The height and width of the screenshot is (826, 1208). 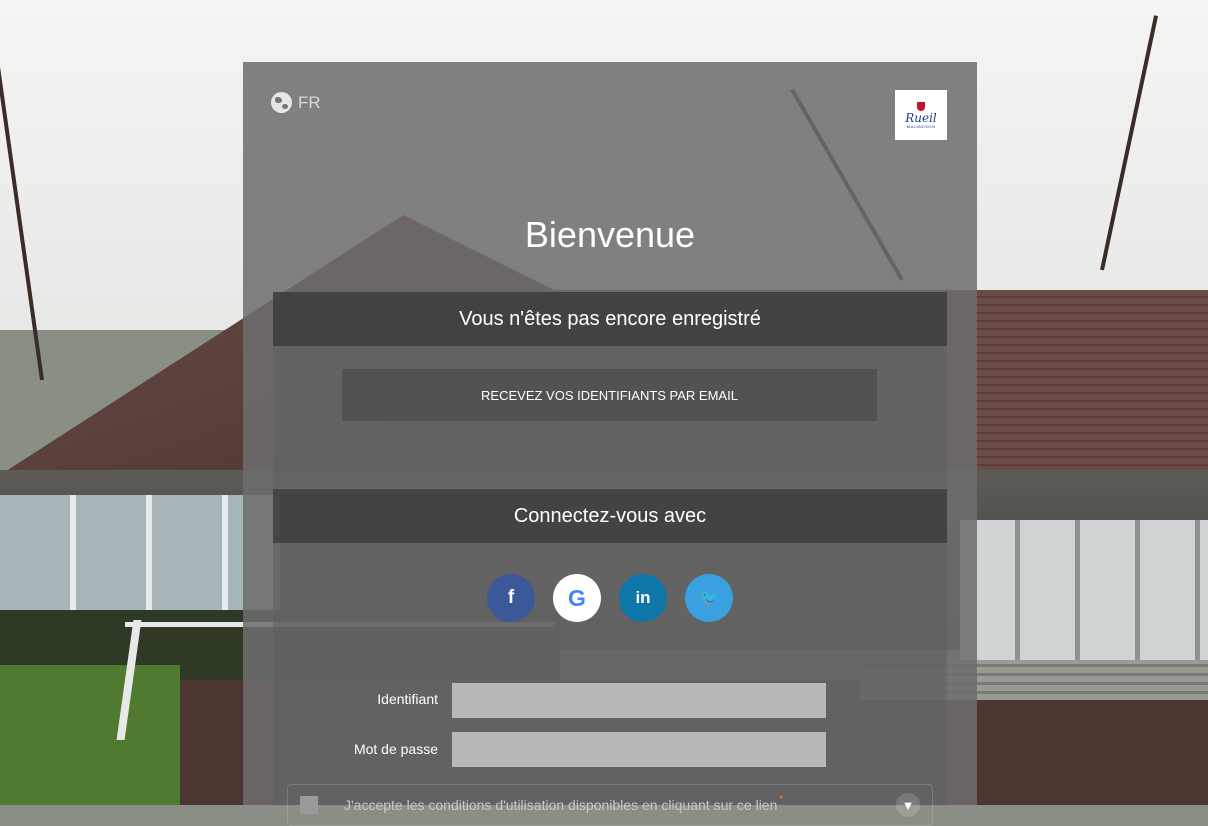 What do you see at coordinates (781, 799) in the screenshot?
I see `required-mark: *` at bounding box center [781, 799].